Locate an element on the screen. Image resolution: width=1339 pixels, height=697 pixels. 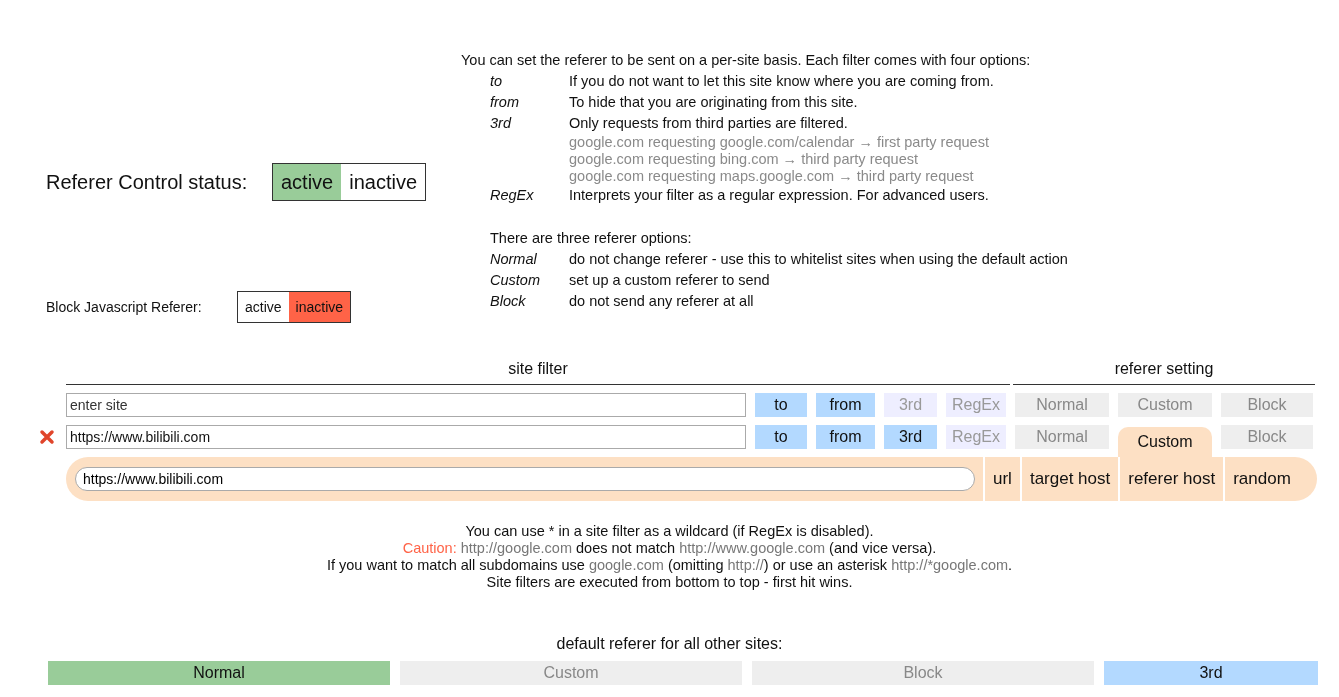
option-description: To hide that you are originating from this site. is located at coordinates (714, 102).